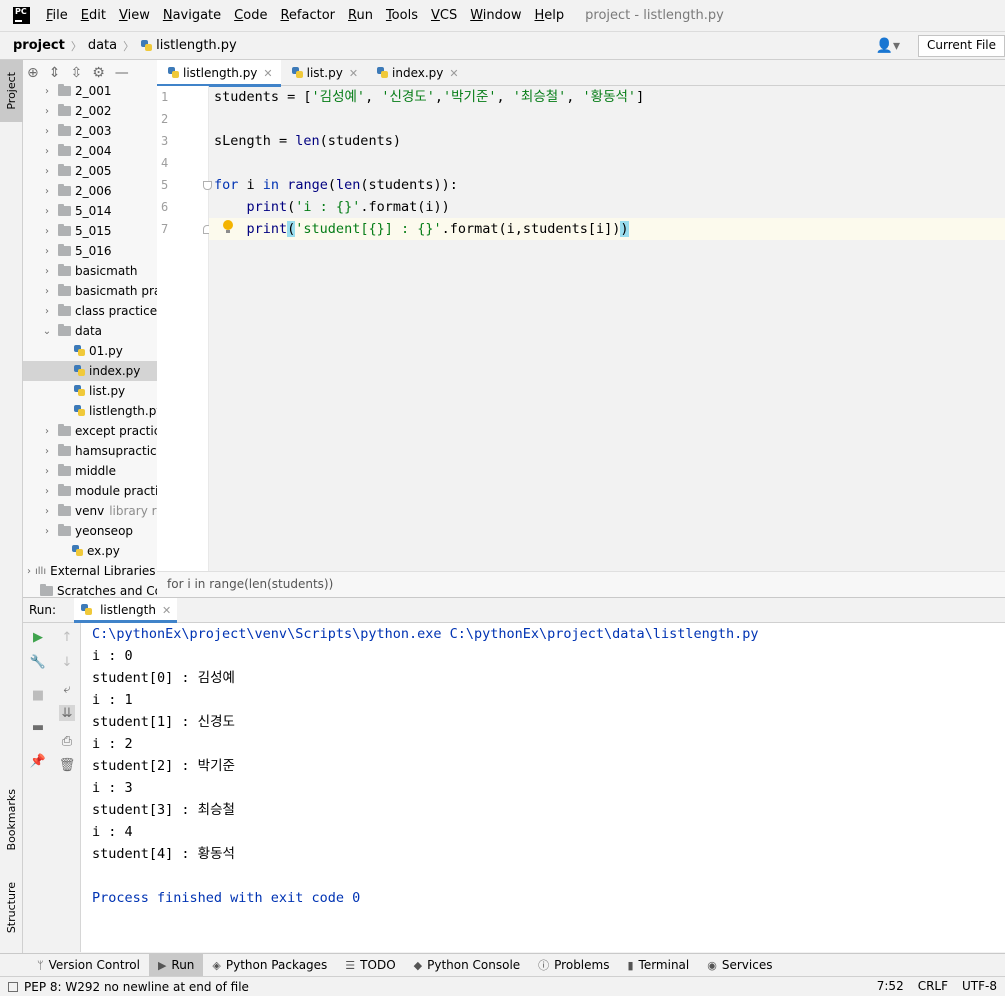 This screenshot has width=1005, height=996. I want to click on tab-terminal: ▮ Terminal, so click(658, 965).